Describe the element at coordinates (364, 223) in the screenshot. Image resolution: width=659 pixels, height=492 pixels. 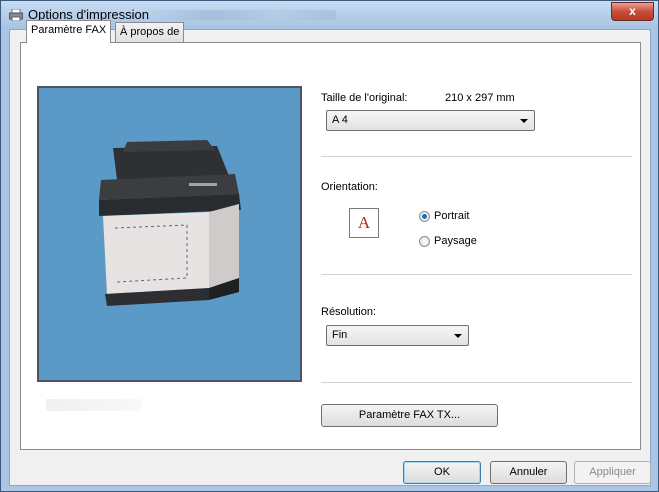
I see `portrait-page-icon: A` at that location.